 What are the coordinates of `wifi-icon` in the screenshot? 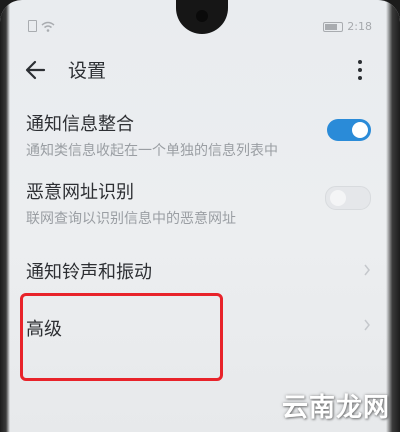 It's located at (48, 26).